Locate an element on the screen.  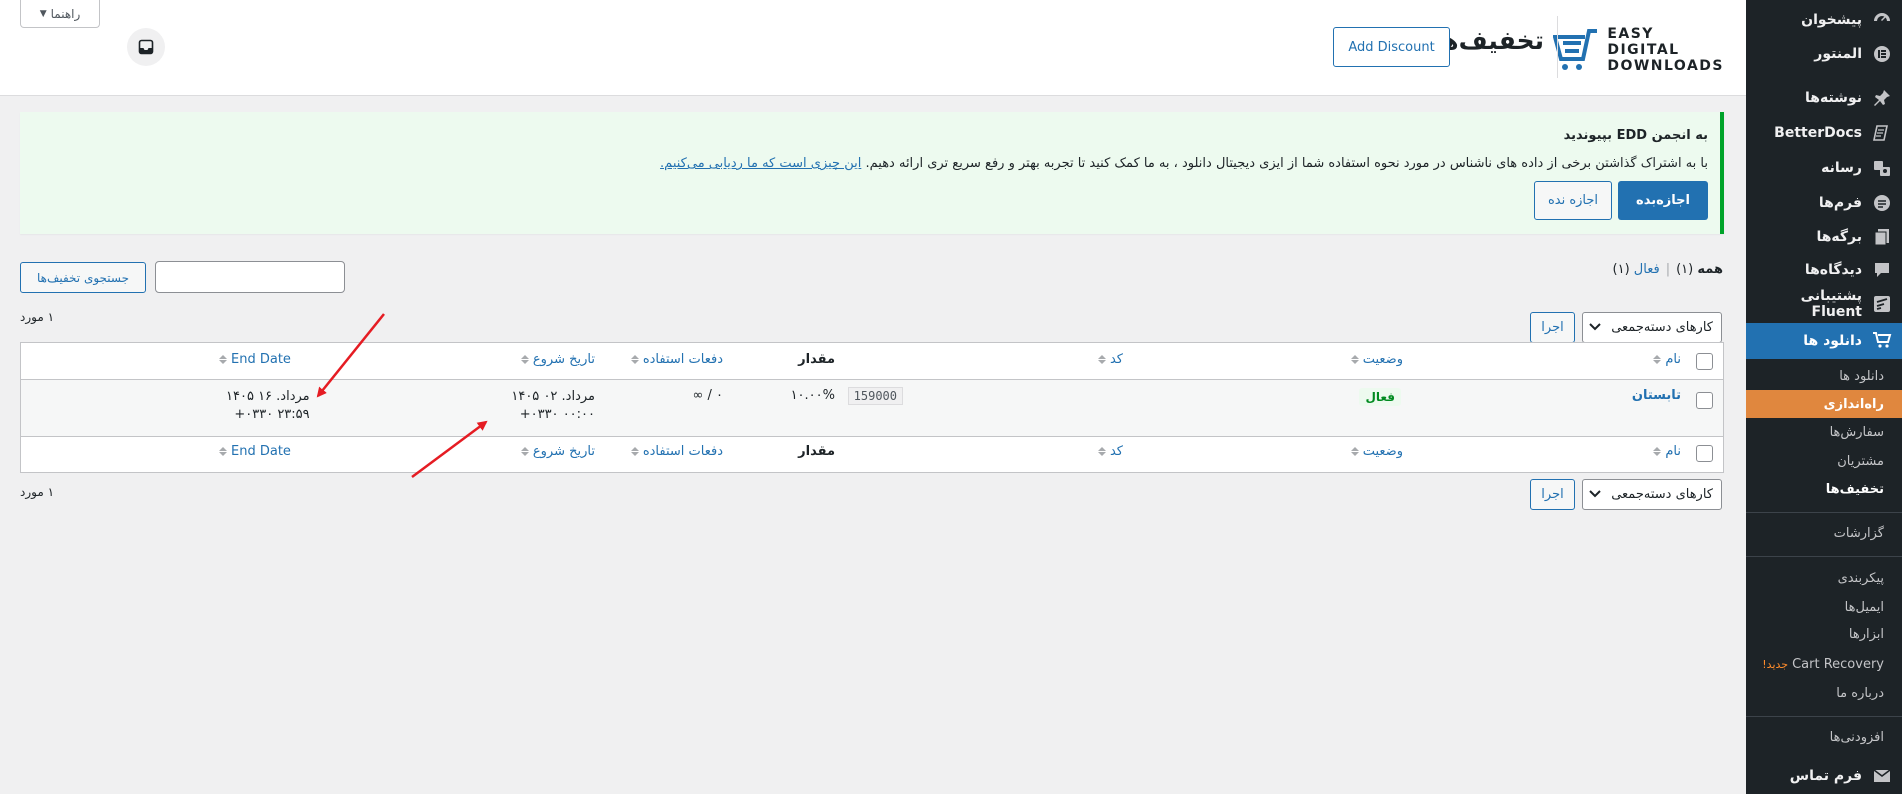
menu-dashboard: پیشخوان is located at coordinates (1824, 20).